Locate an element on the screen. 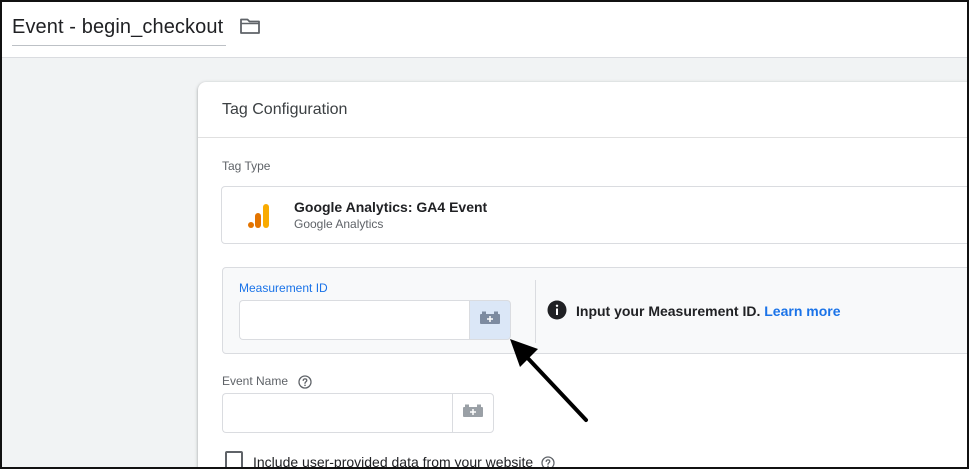 The image size is (969, 469). event-name-label: Event Name is located at coordinates (255, 381).